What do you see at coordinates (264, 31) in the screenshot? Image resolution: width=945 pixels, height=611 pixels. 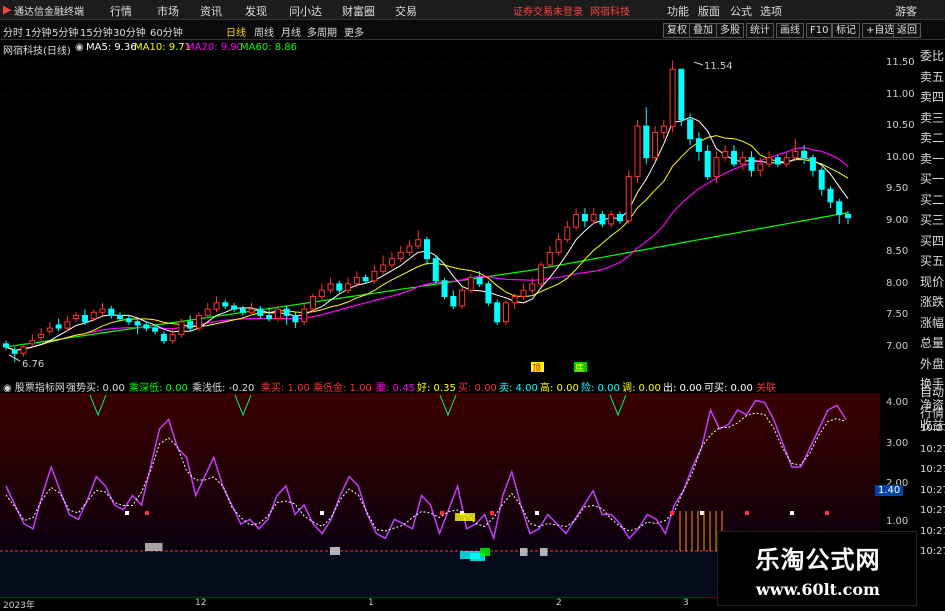 I see `period-weekly: 周线` at bounding box center [264, 31].